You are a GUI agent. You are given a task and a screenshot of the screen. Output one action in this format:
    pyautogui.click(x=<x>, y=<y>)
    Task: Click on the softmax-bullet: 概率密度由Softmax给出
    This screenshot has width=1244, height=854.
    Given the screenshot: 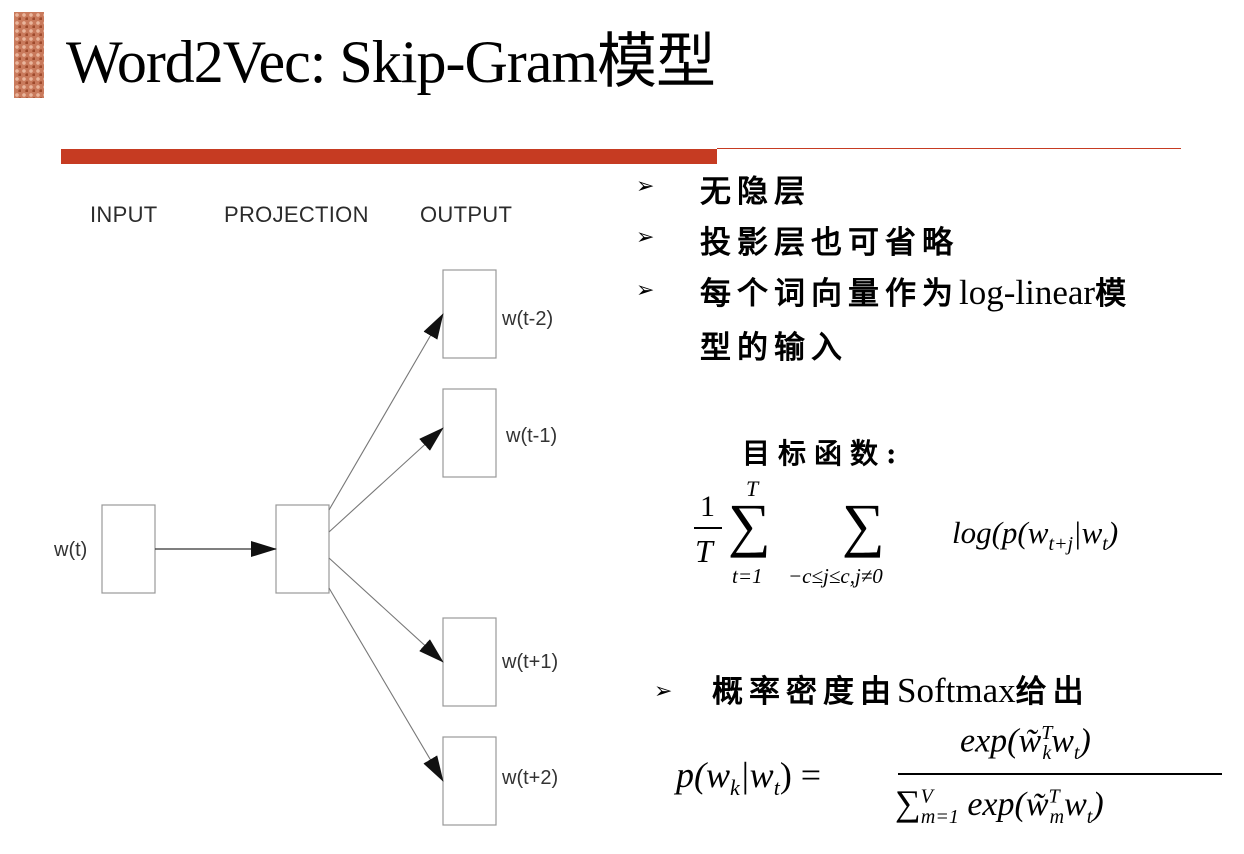 What is the action you would take?
    pyautogui.click(x=901, y=688)
    